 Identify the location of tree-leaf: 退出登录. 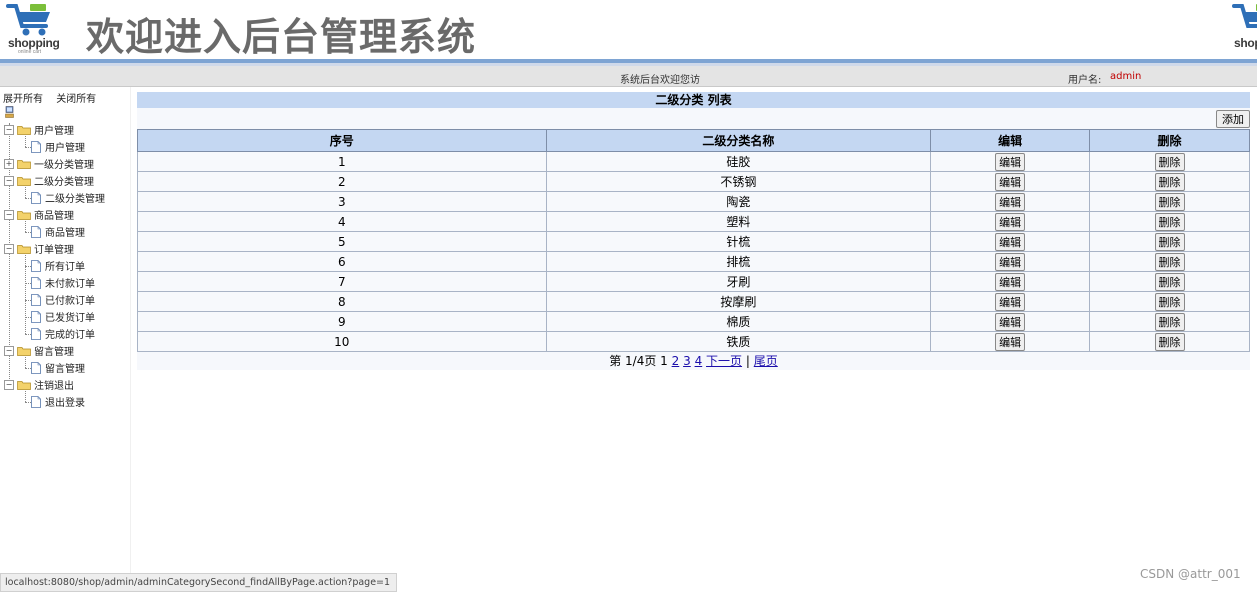
(58, 401).